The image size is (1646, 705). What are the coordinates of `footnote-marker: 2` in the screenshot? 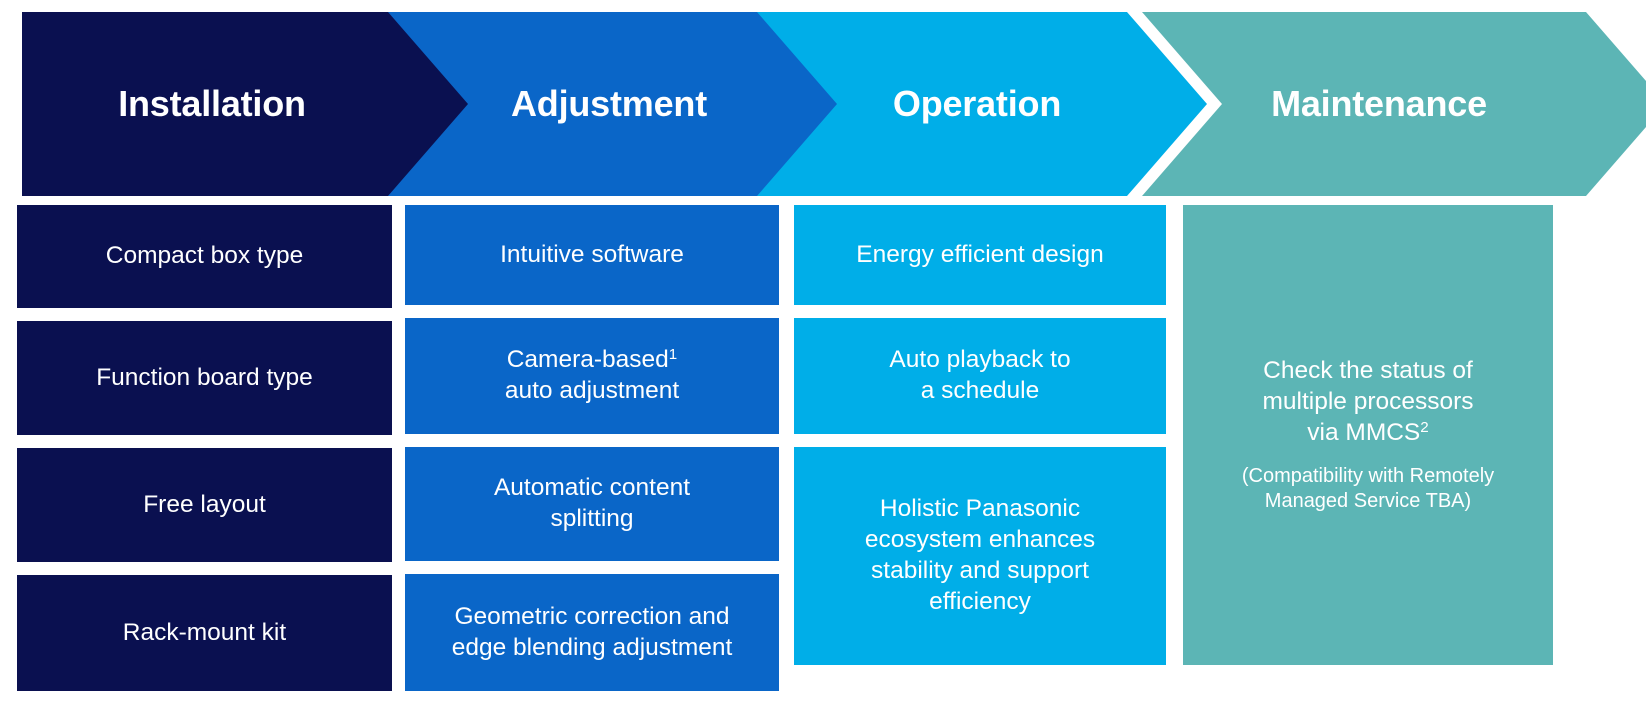 It's located at (1424, 427).